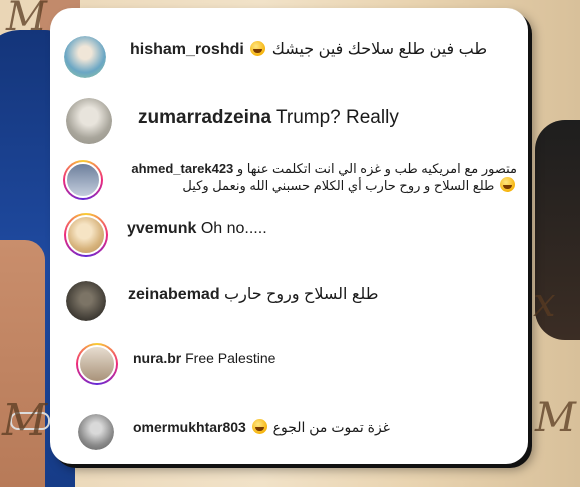  I want to click on comment-username: yvemunk, so click(161, 228).